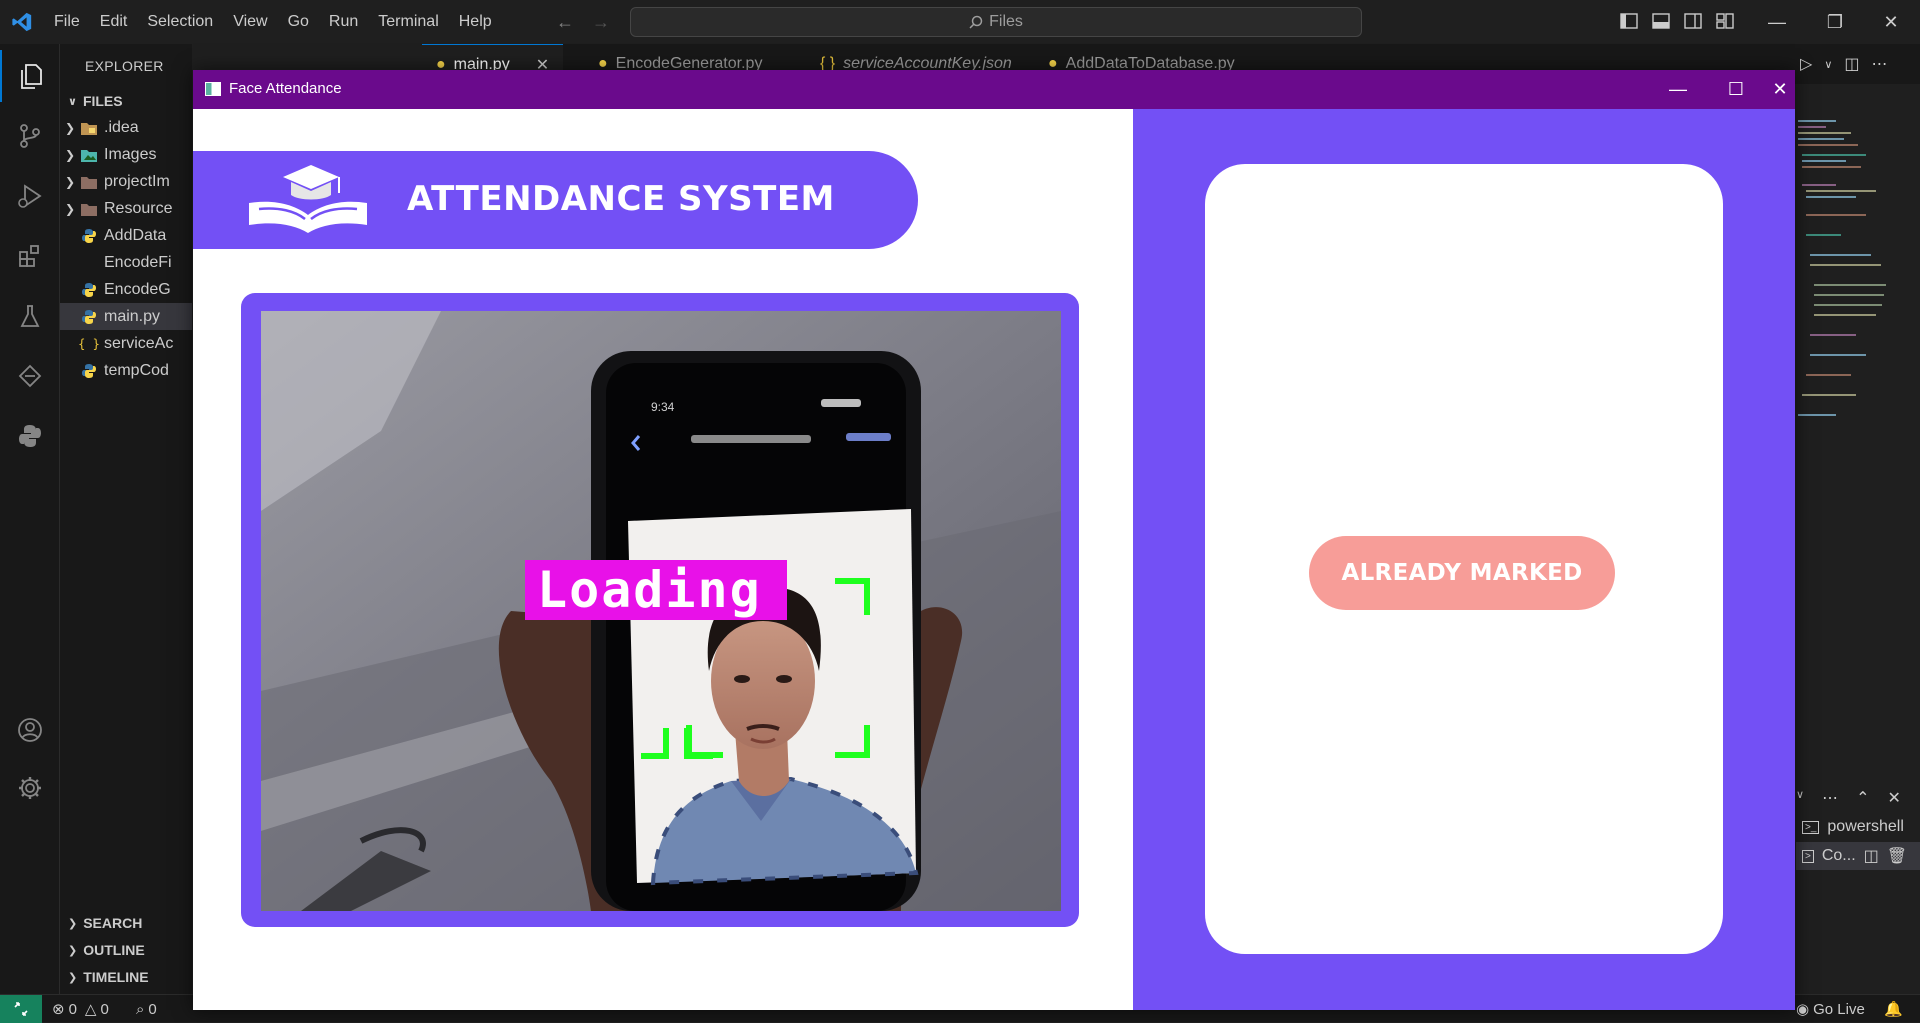 This screenshot has height=1023, width=1920. What do you see at coordinates (1830, 1009) in the screenshot?
I see `go-live-status: ◉ Go Live` at bounding box center [1830, 1009].